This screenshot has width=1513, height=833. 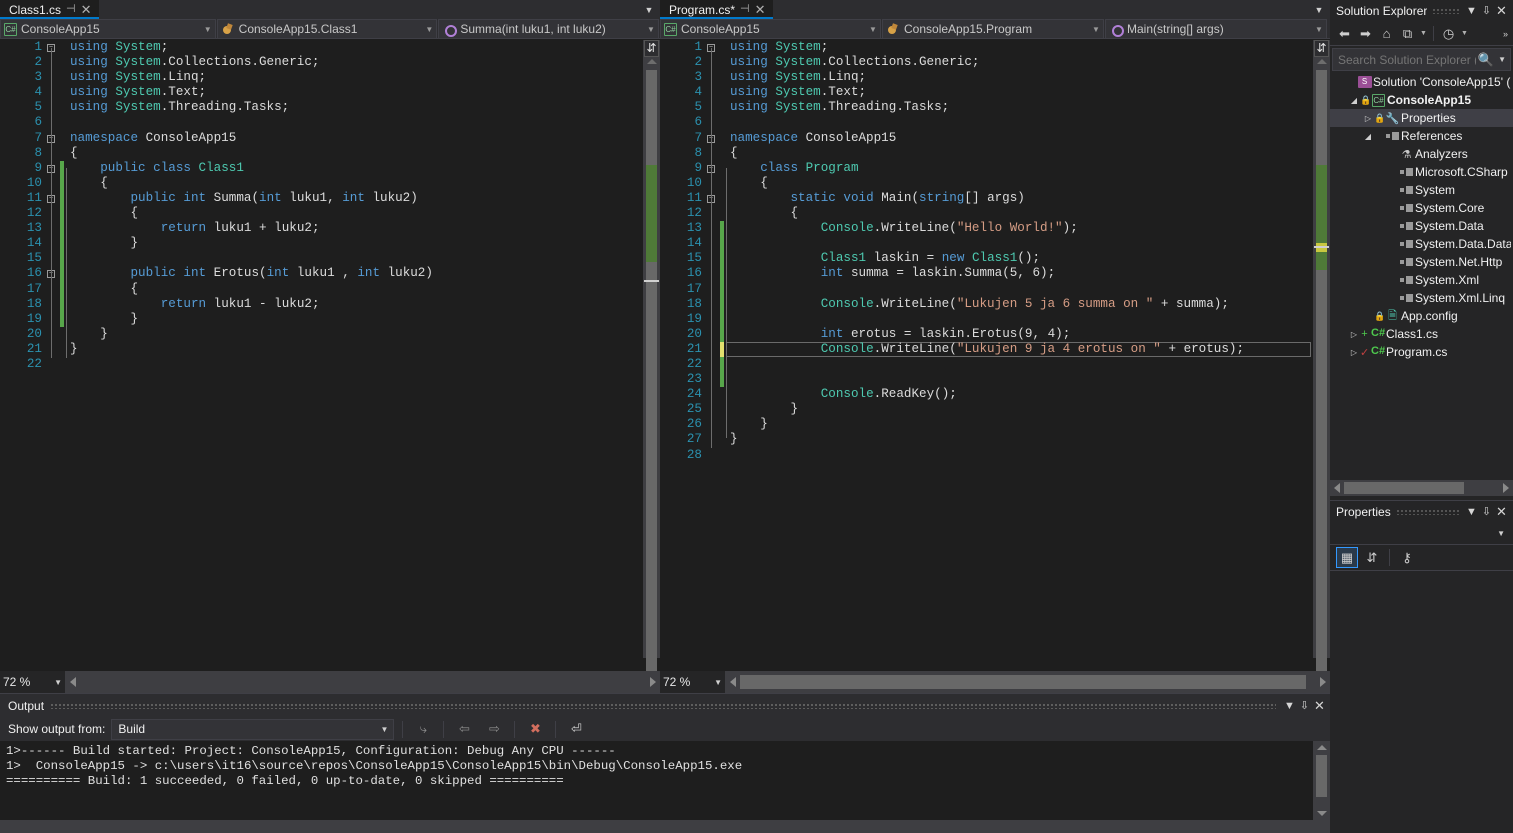 I want to click on code-line: 17, so click(x=986, y=289).